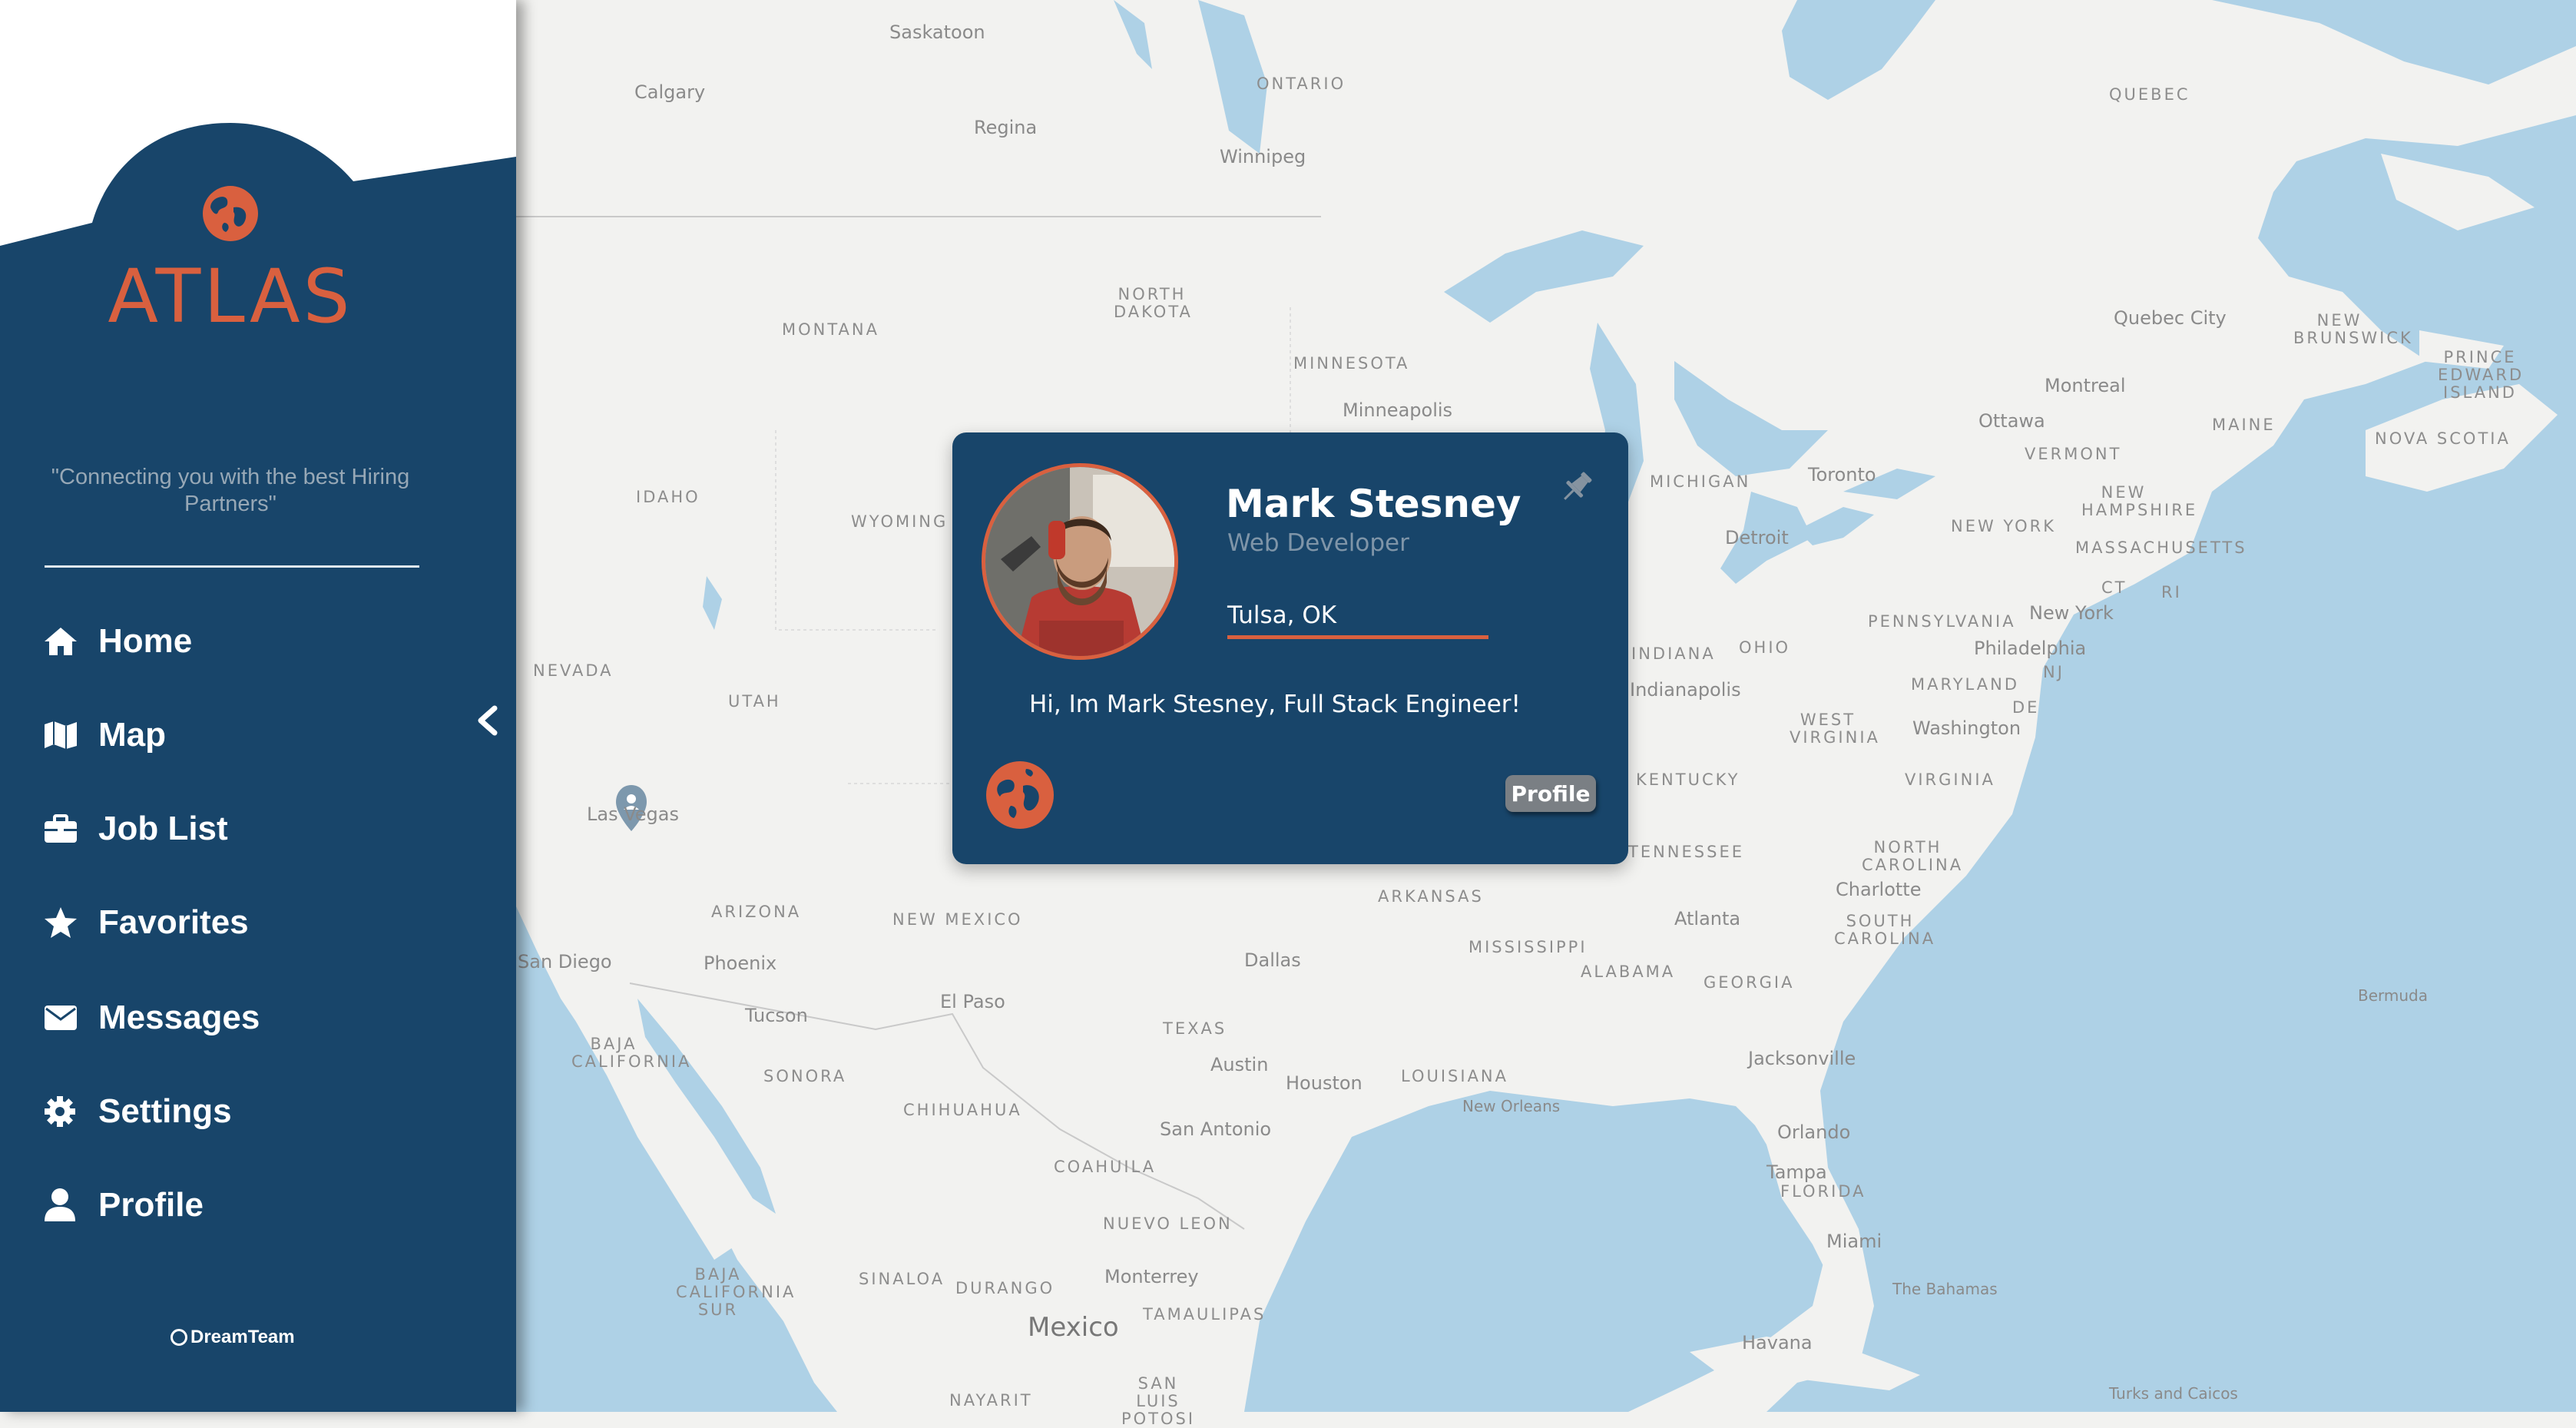 This screenshot has width=2576, height=1428. I want to click on star-icon, so click(62, 922).